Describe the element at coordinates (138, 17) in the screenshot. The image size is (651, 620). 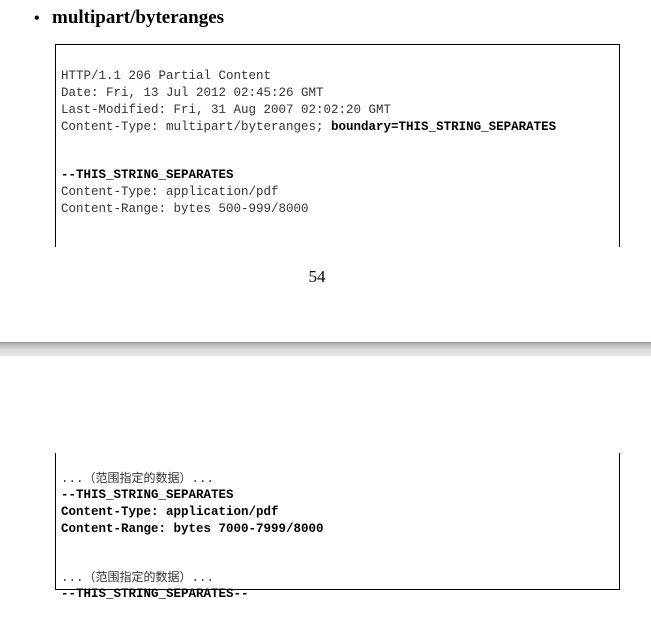
I see `heading-text: multipart/byteranges` at that location.